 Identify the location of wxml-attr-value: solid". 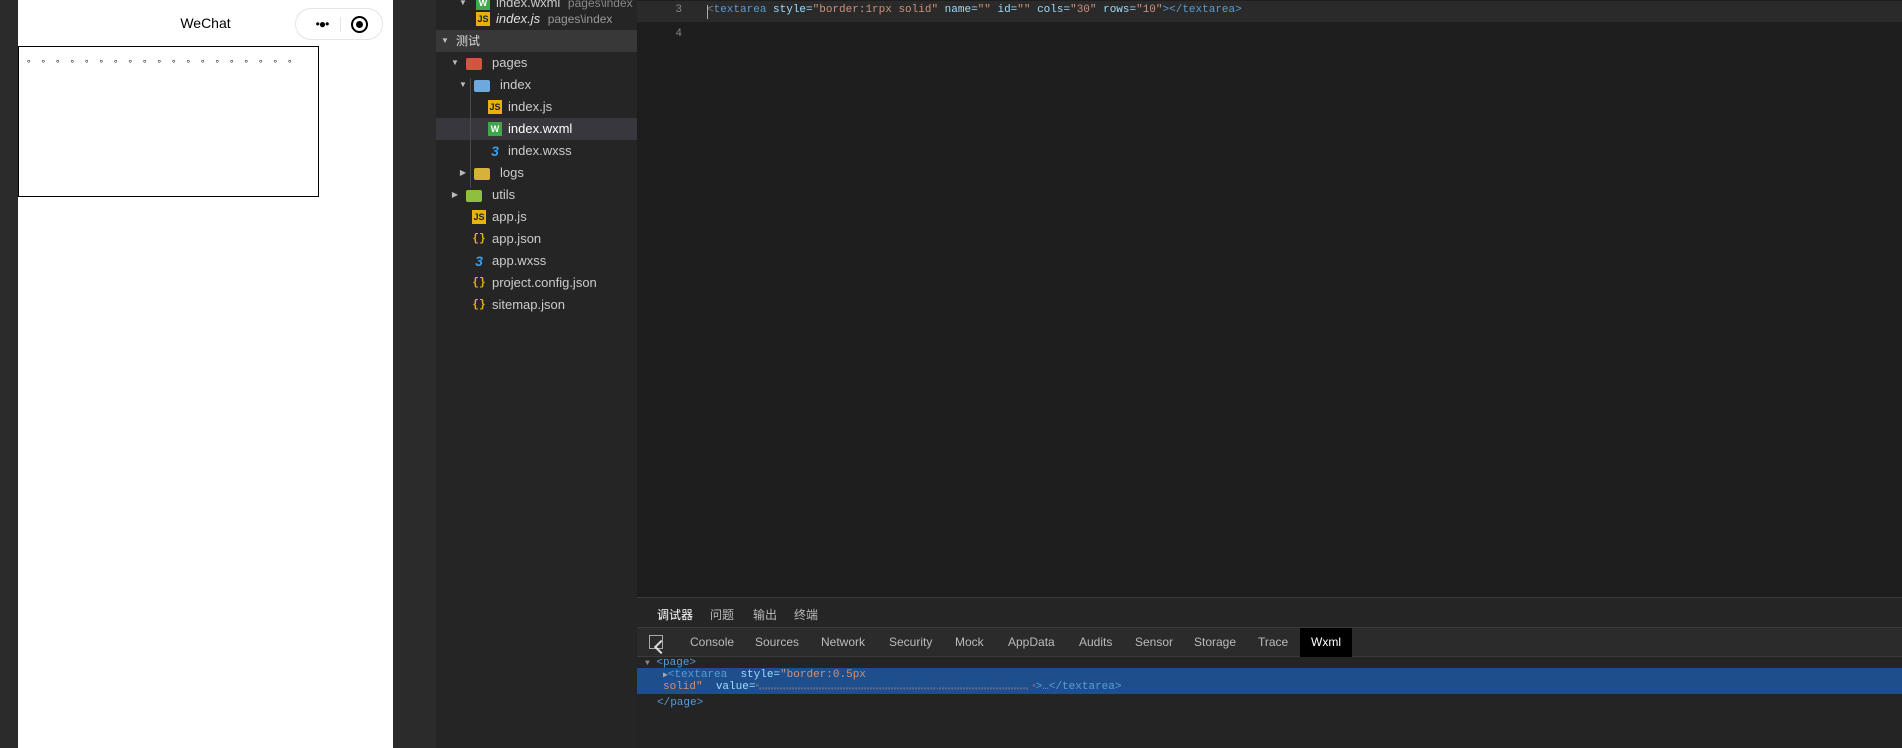
(683, 687).